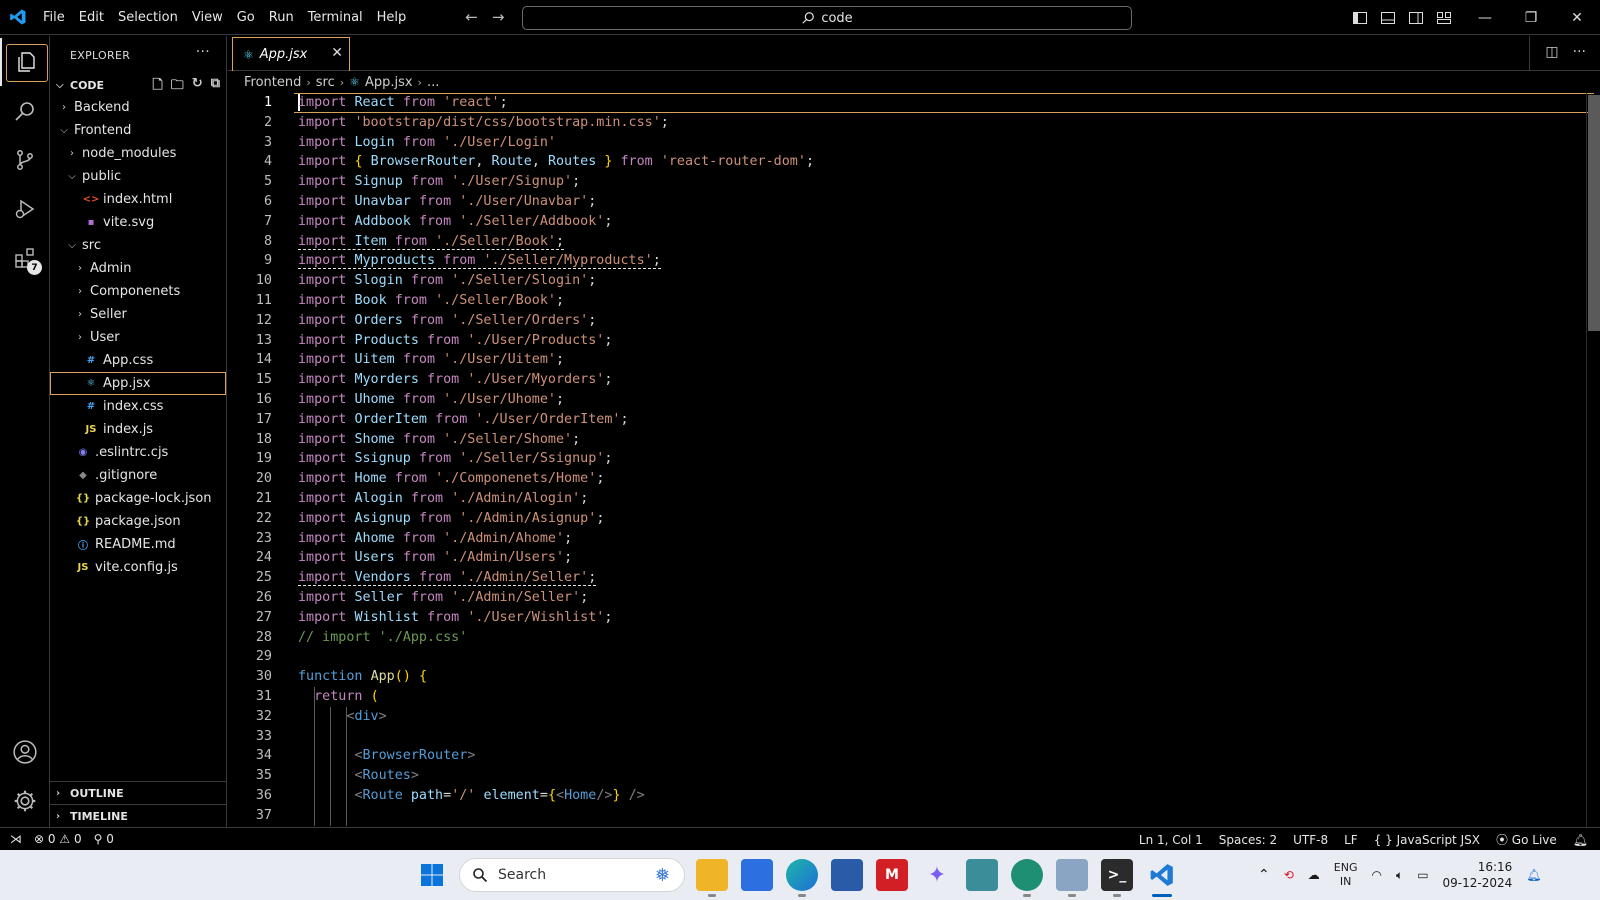 The height and width of the screenshot is (900, 1600). What do you see at coordinates (1478, 875) in the screenshot?
I see `clock: 16:16 09-12-2024` at bounding box center [1478, 875].